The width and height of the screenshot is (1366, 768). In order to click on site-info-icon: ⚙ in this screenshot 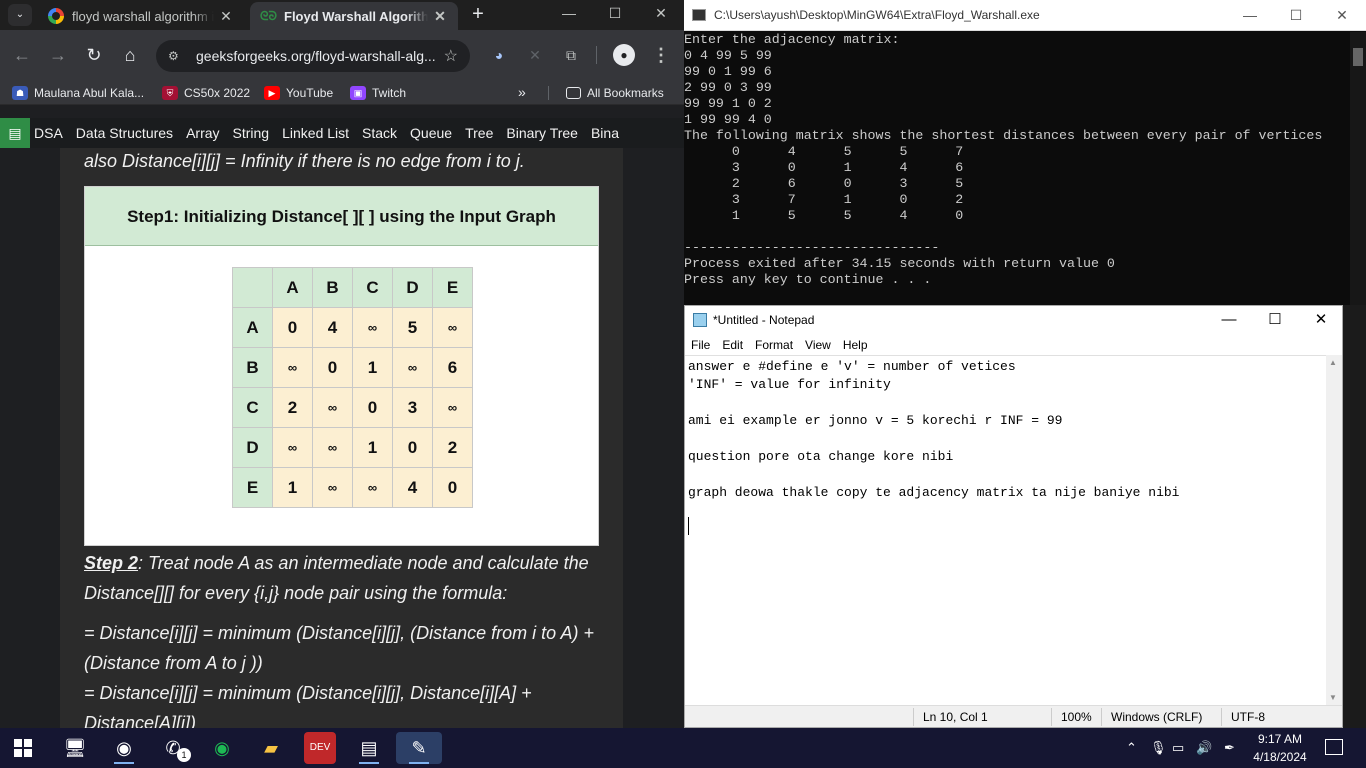, I will do `click(176, 56)`.